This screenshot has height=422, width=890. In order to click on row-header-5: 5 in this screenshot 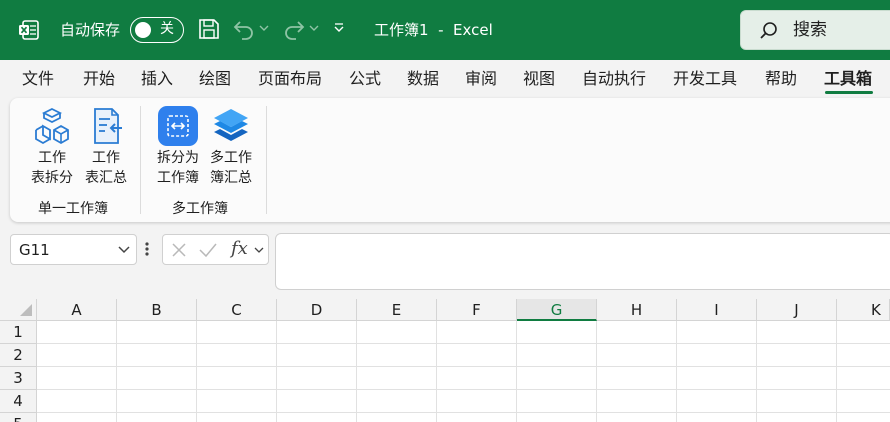, I will do `click(18, 417)`.